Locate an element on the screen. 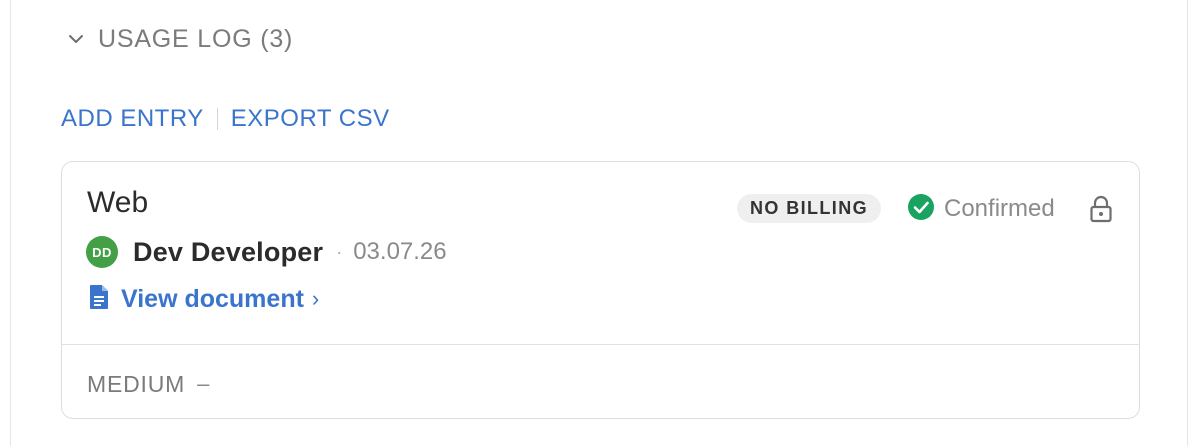 The width and height of the screenshot is (1200, 446). chevron-down-icon is located at coordinates (76, 39).